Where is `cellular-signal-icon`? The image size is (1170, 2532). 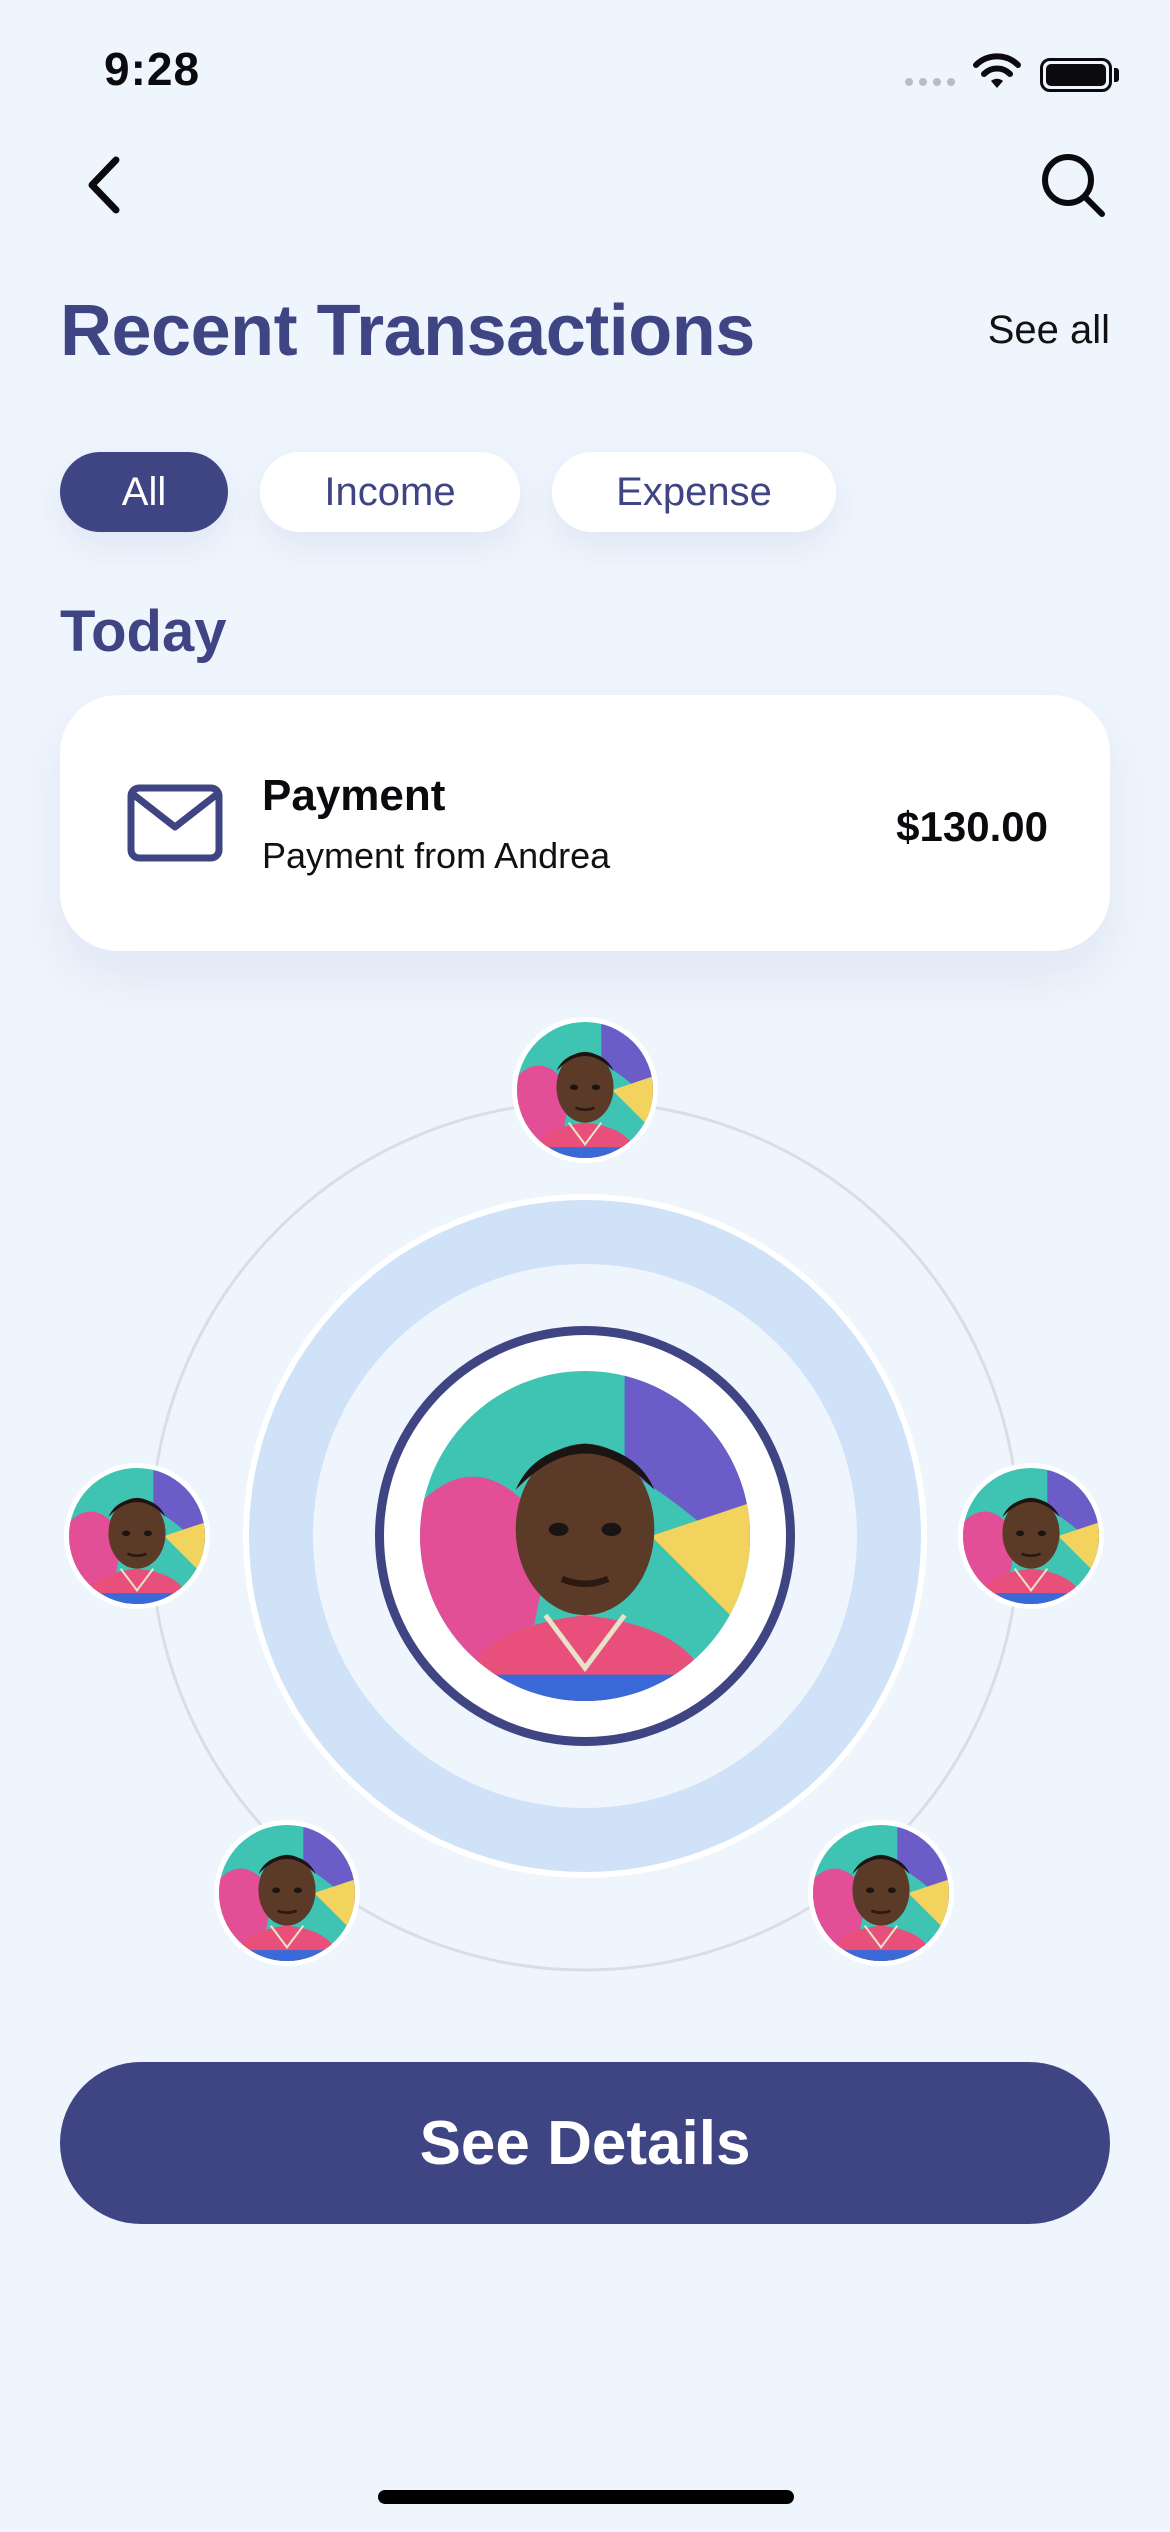
cellular-signal-icon is located at coordinates (930, 82).